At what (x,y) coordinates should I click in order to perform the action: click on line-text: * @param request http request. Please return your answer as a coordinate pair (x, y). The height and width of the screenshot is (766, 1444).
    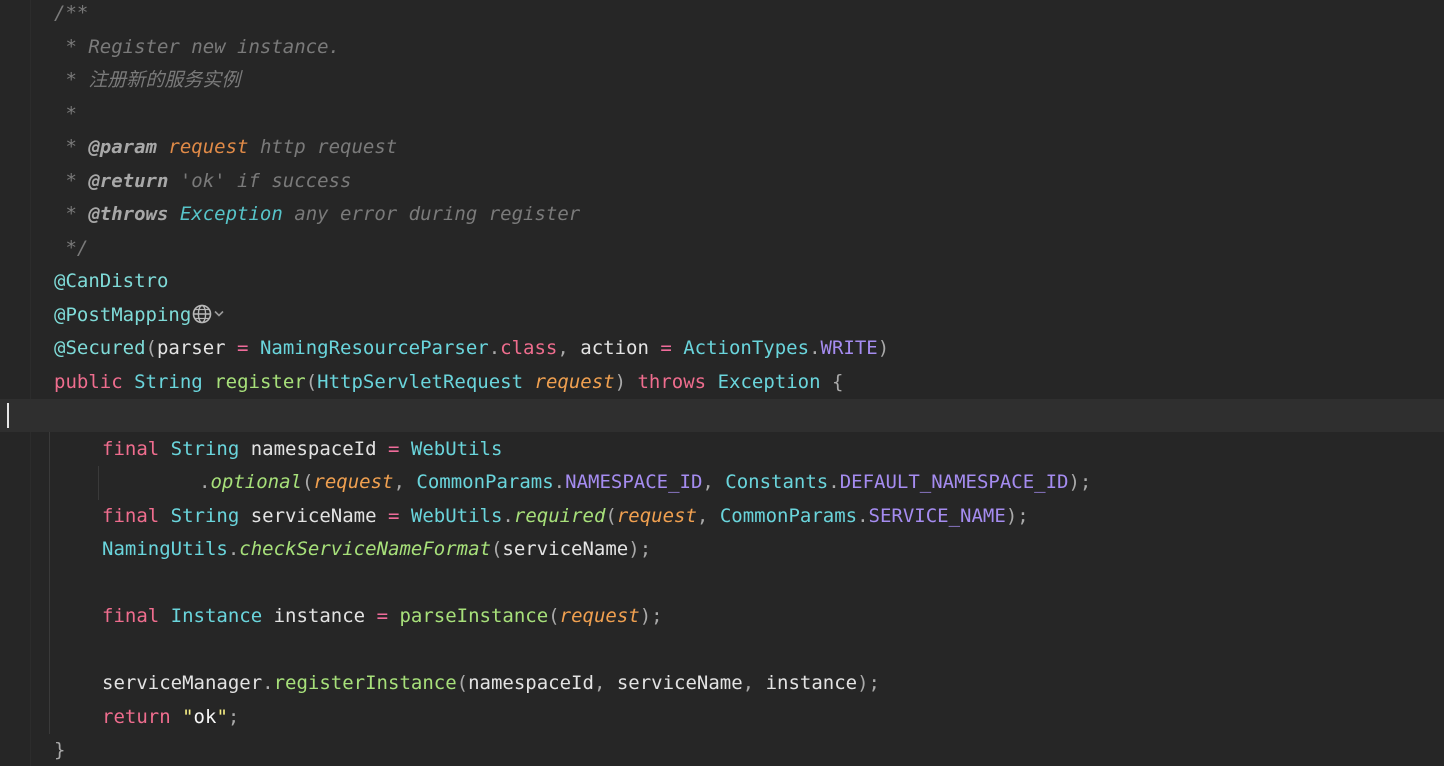
    Looking at the image, I should click on (225, 147).